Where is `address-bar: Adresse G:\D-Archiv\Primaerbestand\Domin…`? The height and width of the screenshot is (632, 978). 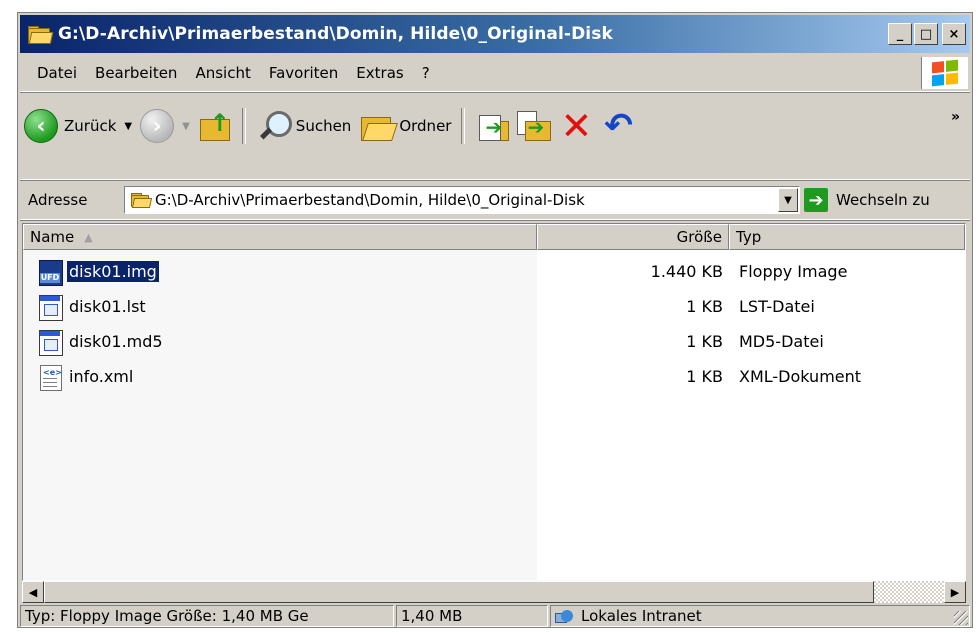
address-bar: Adresse G:\D-Archiv\Primaerbestand\Domin… is located at coordinates (495, 200).